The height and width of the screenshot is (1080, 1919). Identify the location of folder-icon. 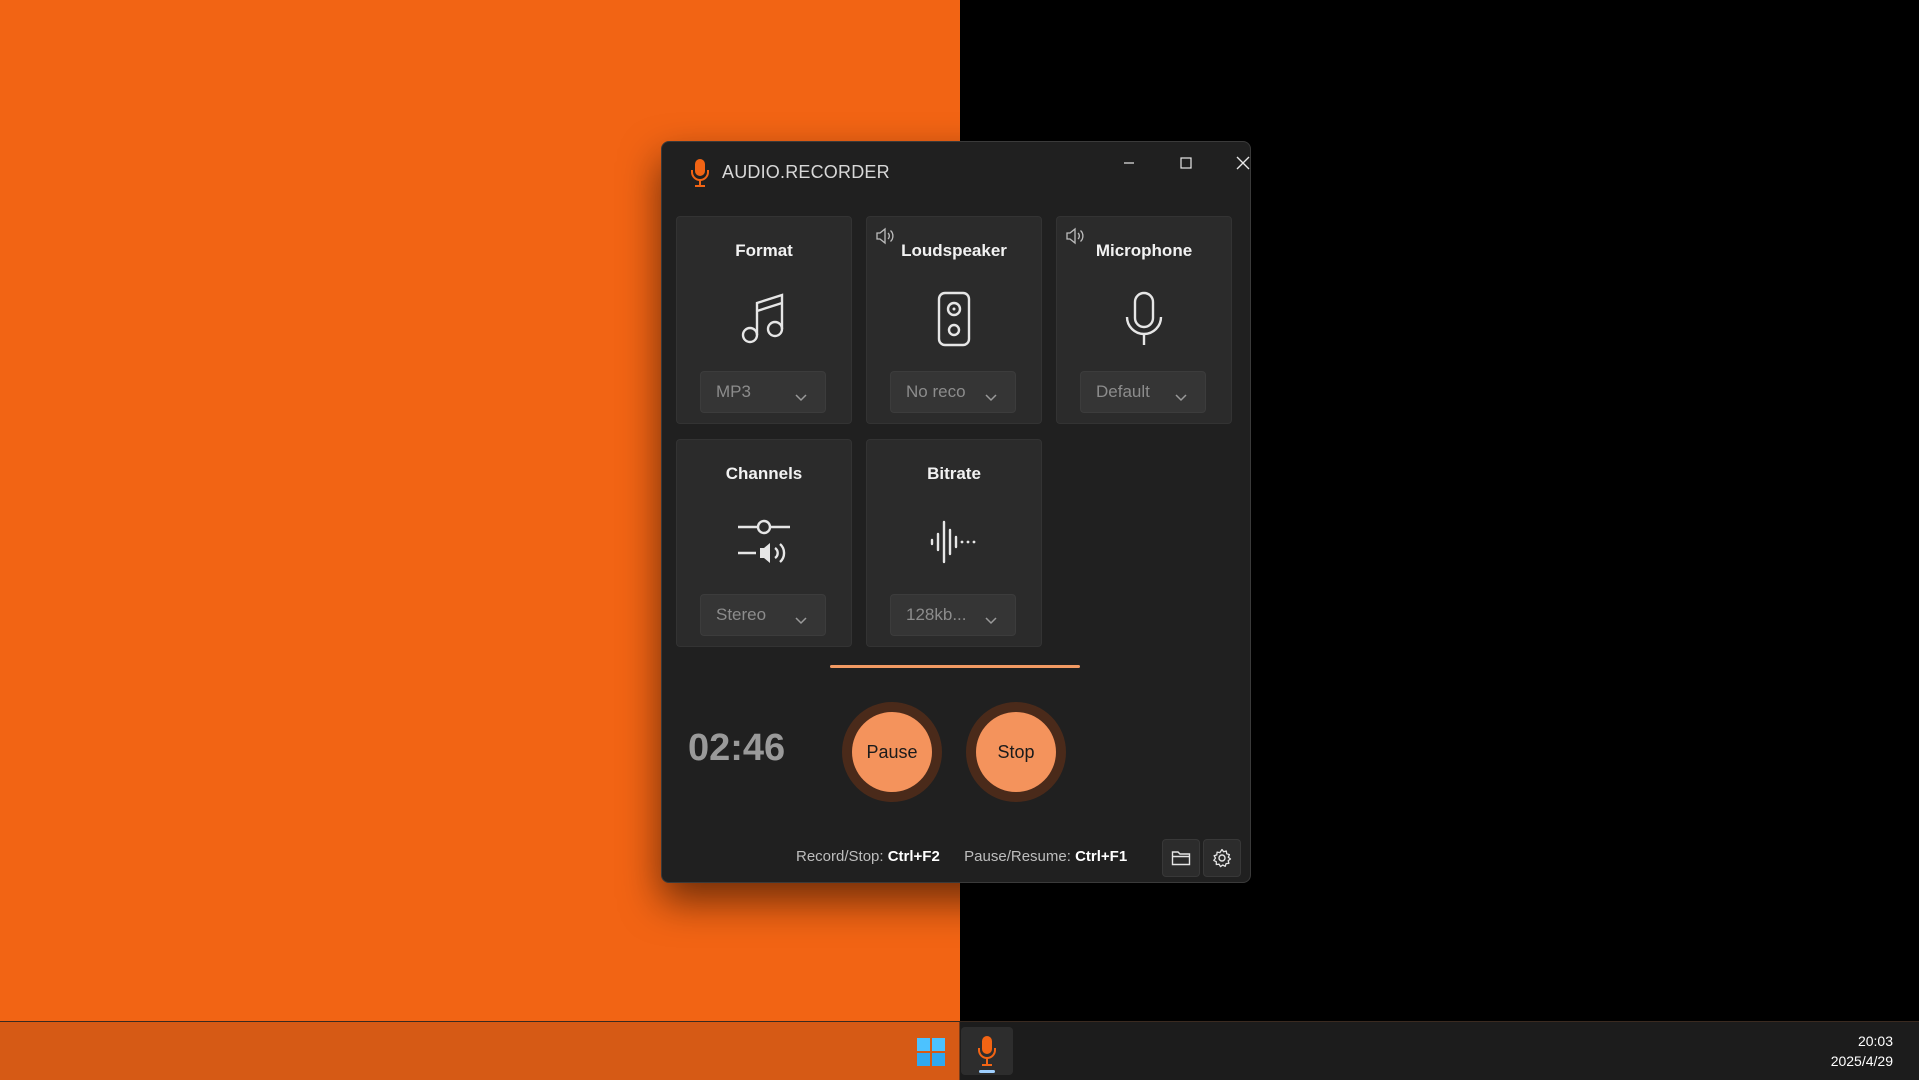
(1181, 858).